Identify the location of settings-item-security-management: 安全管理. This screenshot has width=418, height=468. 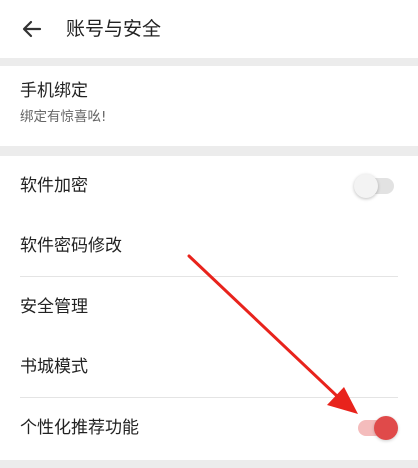
(209, 307).